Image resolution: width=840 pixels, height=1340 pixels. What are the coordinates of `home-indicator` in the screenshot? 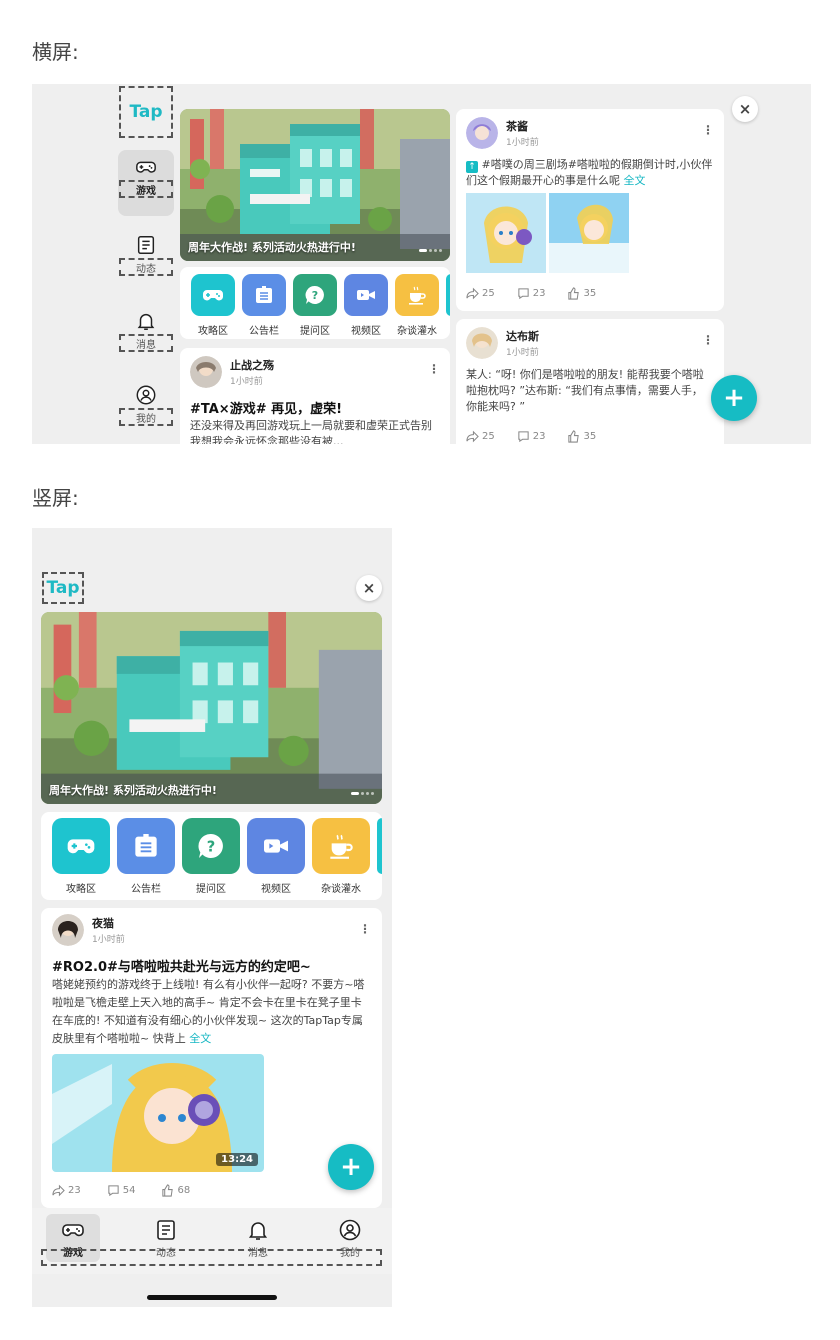 It's located at (212, 1297).